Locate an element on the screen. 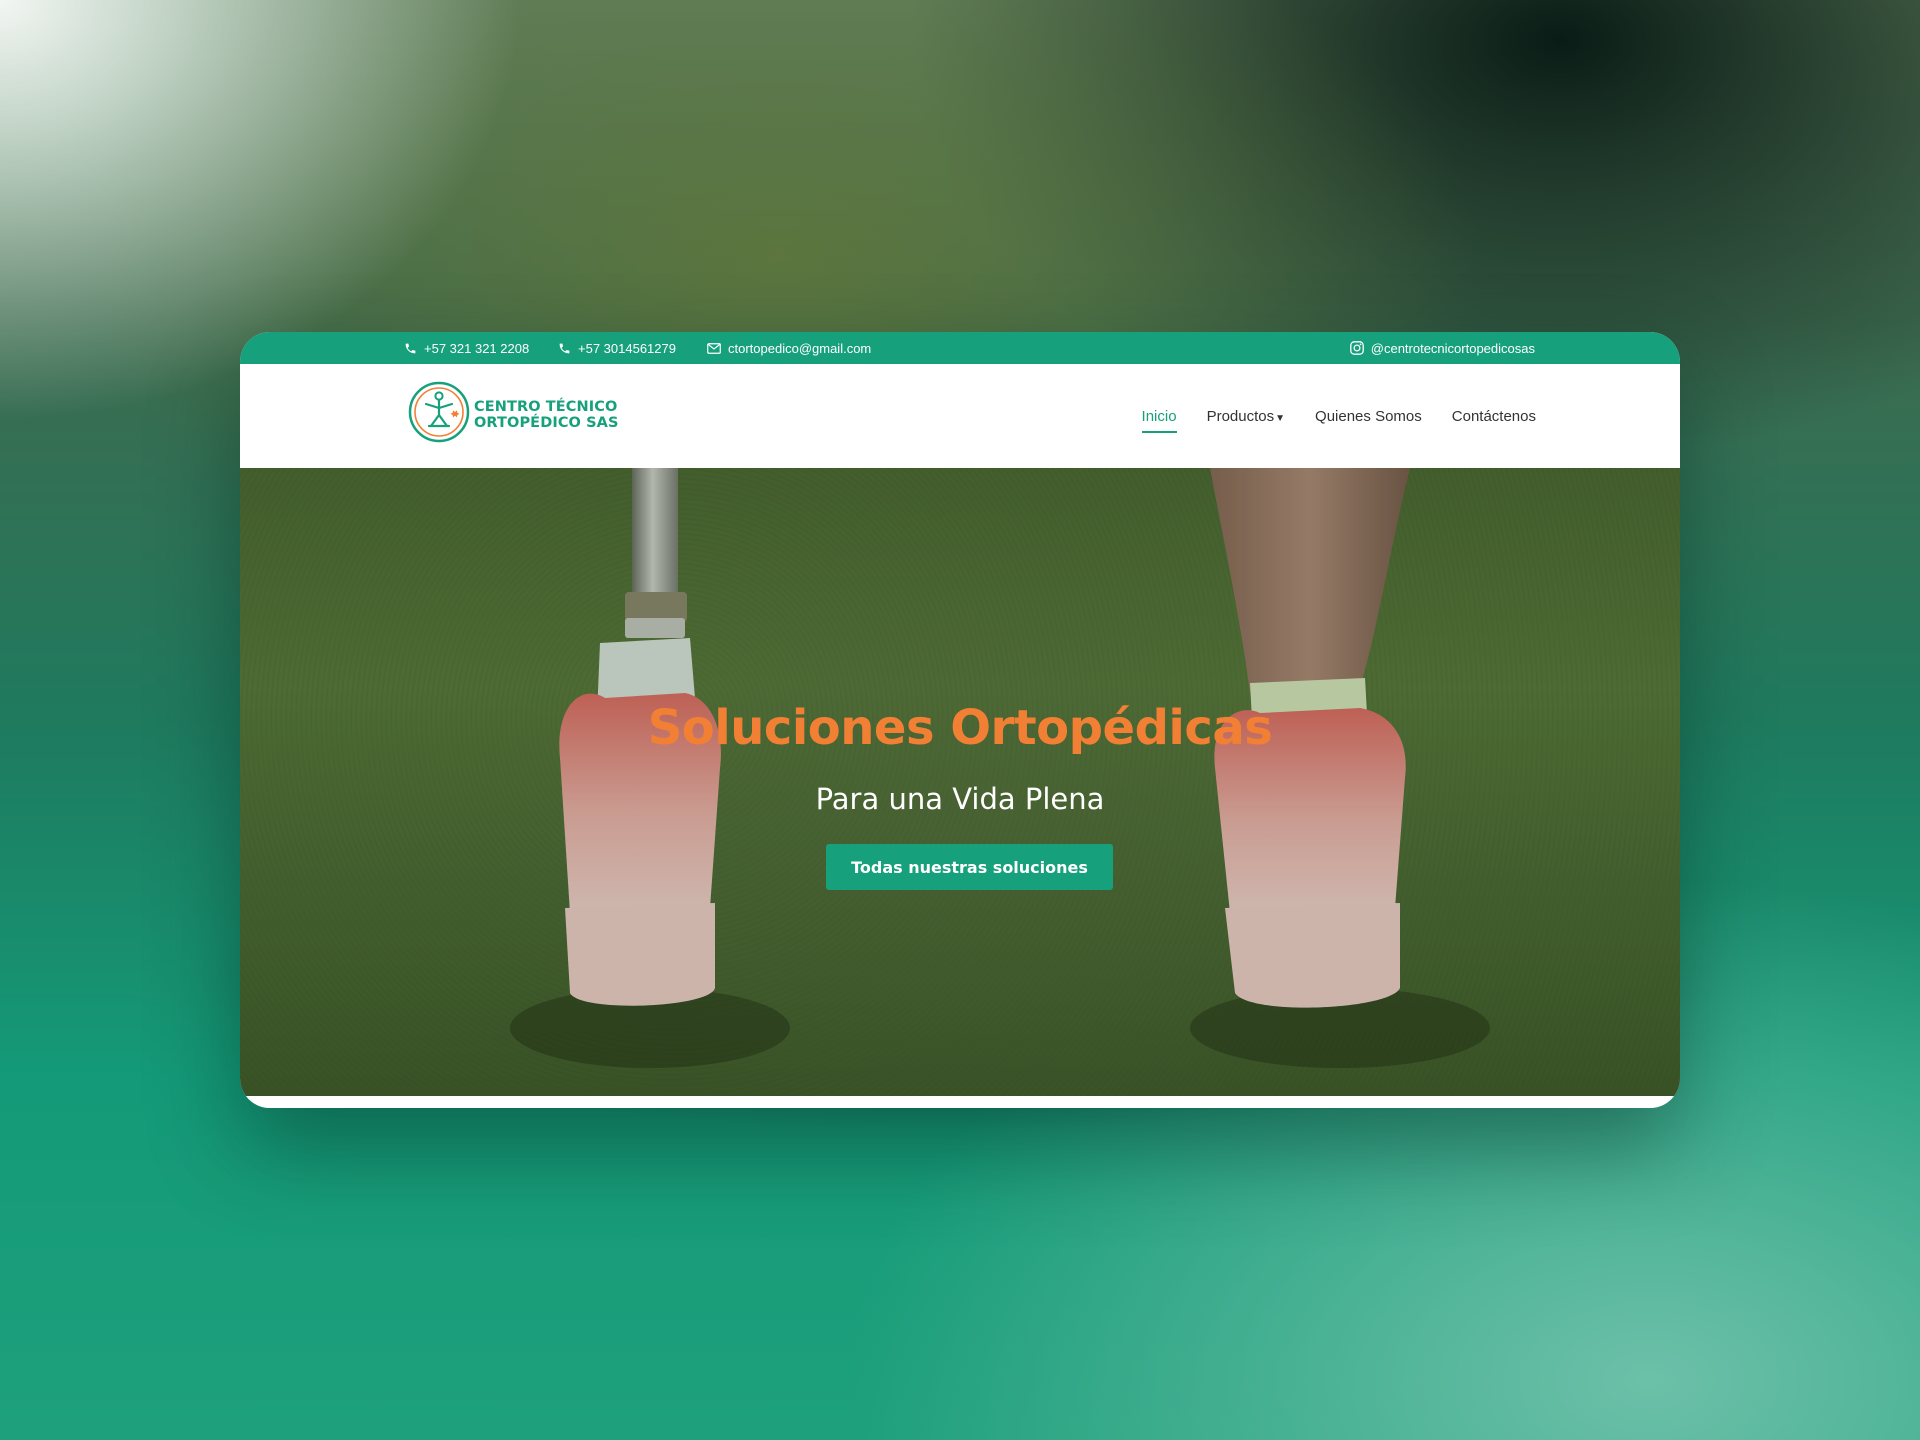 This screenshot has height=1440, width=1920. caret-down-icon: ▼ is located at coordinates (1280, 418).